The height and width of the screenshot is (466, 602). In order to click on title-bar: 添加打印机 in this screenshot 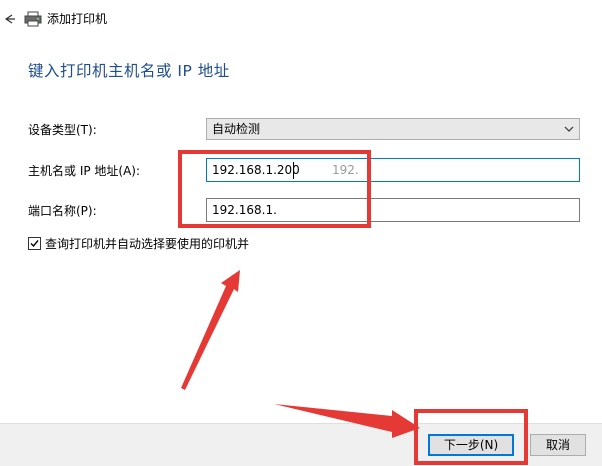, I will do `click(301, 20)`.